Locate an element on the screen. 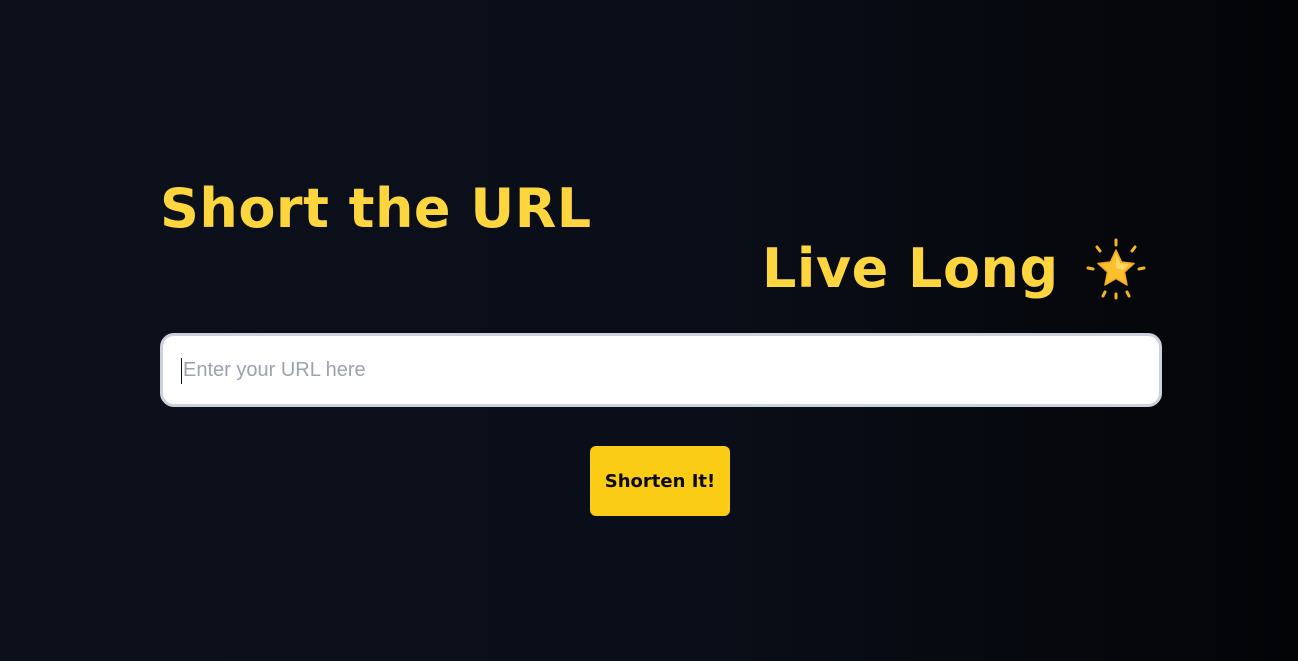 The width and height of the screenshot is (1298, 661). shorten-button: Shorten It! is located at coordinates (660, 481).